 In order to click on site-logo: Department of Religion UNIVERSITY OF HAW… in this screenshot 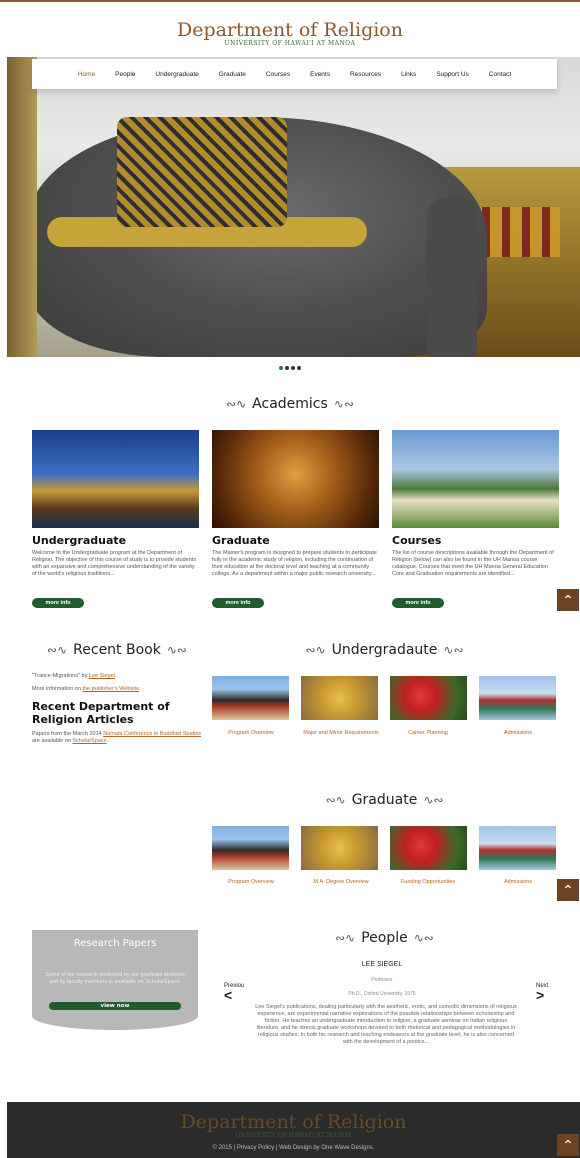, I will do `click(290, 34)`.